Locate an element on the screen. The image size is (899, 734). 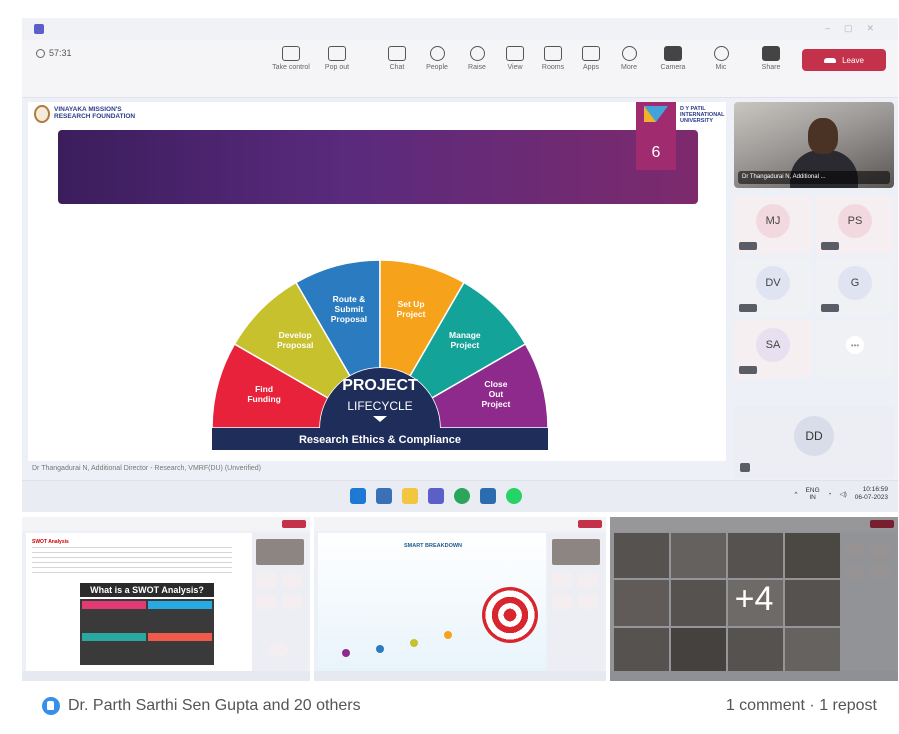
thumbnail-swot: SWOT Analysis What is a SWOT Analysis? is located at coordinates (166, 599).